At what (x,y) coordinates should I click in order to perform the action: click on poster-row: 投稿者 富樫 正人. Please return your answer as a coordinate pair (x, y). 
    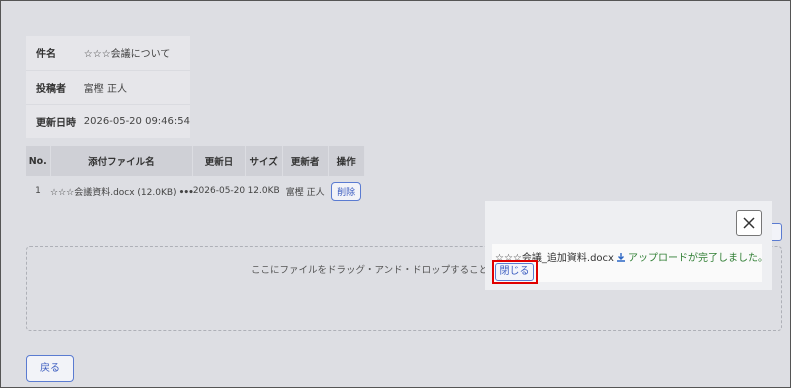
    Looking at the image, I should click on (108, 87).